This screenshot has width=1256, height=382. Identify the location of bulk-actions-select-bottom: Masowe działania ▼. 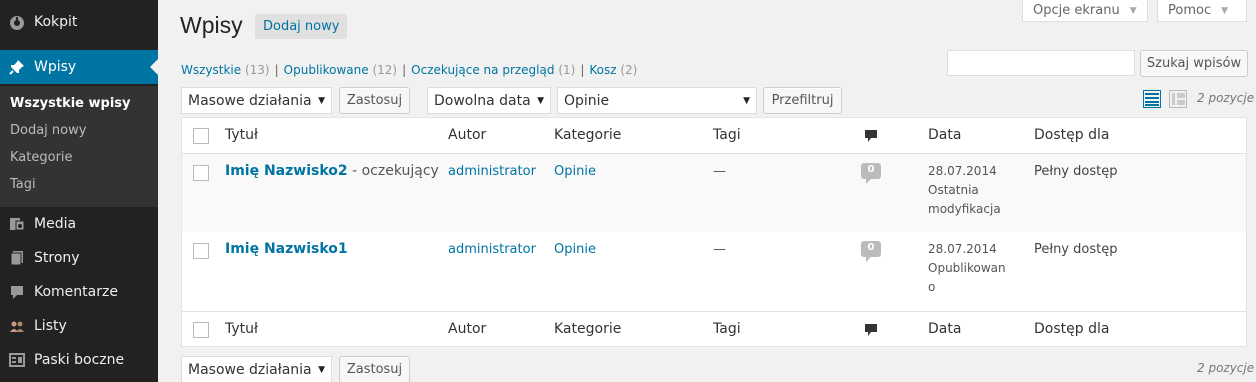
(256, 369).